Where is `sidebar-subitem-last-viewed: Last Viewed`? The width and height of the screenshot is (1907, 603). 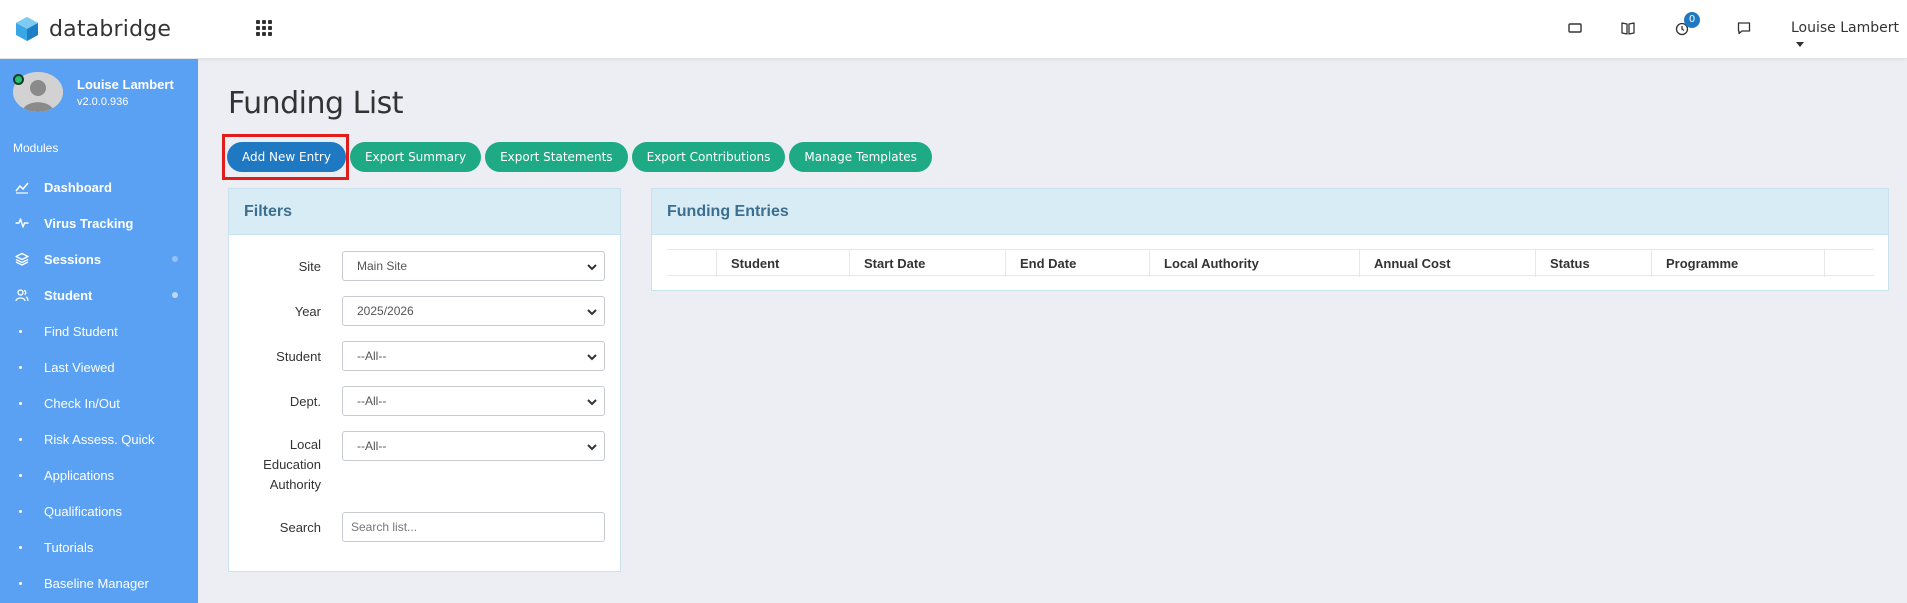
sidebar-subitem-last-viewed: Last Viewed is located at coordinates (99, 367).